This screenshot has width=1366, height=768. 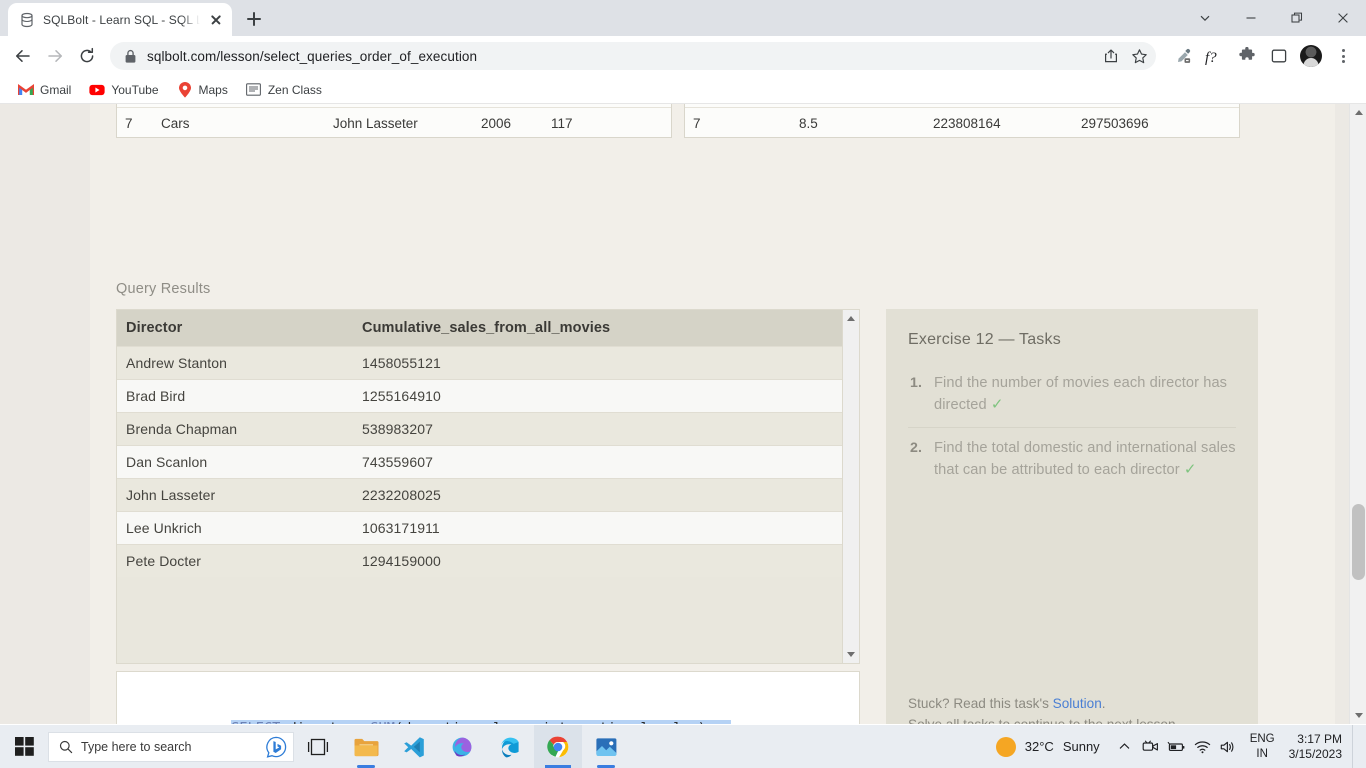 I want to click on maps-pin-icon, so click(x=185, y=89).